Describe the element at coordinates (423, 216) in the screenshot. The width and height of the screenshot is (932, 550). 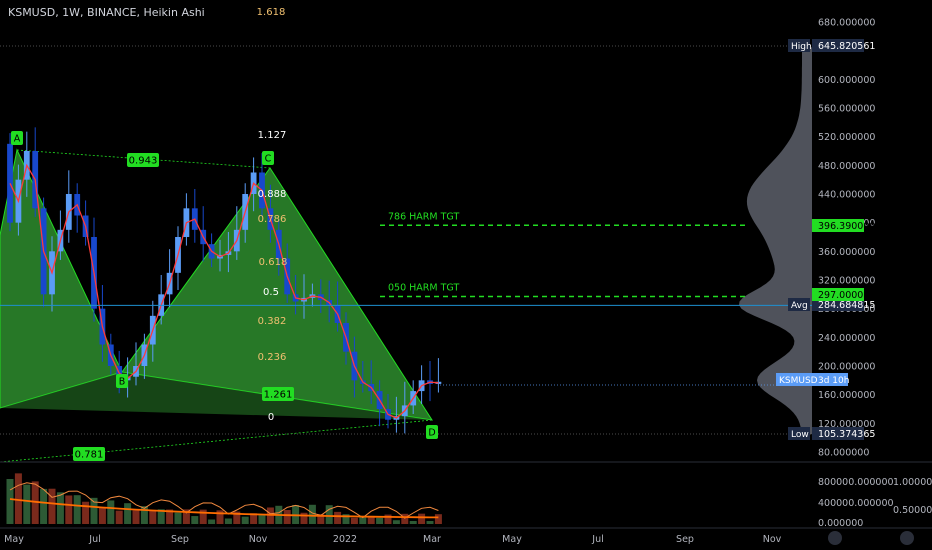
I see `target-label: 786 HARM TGT` at that location.